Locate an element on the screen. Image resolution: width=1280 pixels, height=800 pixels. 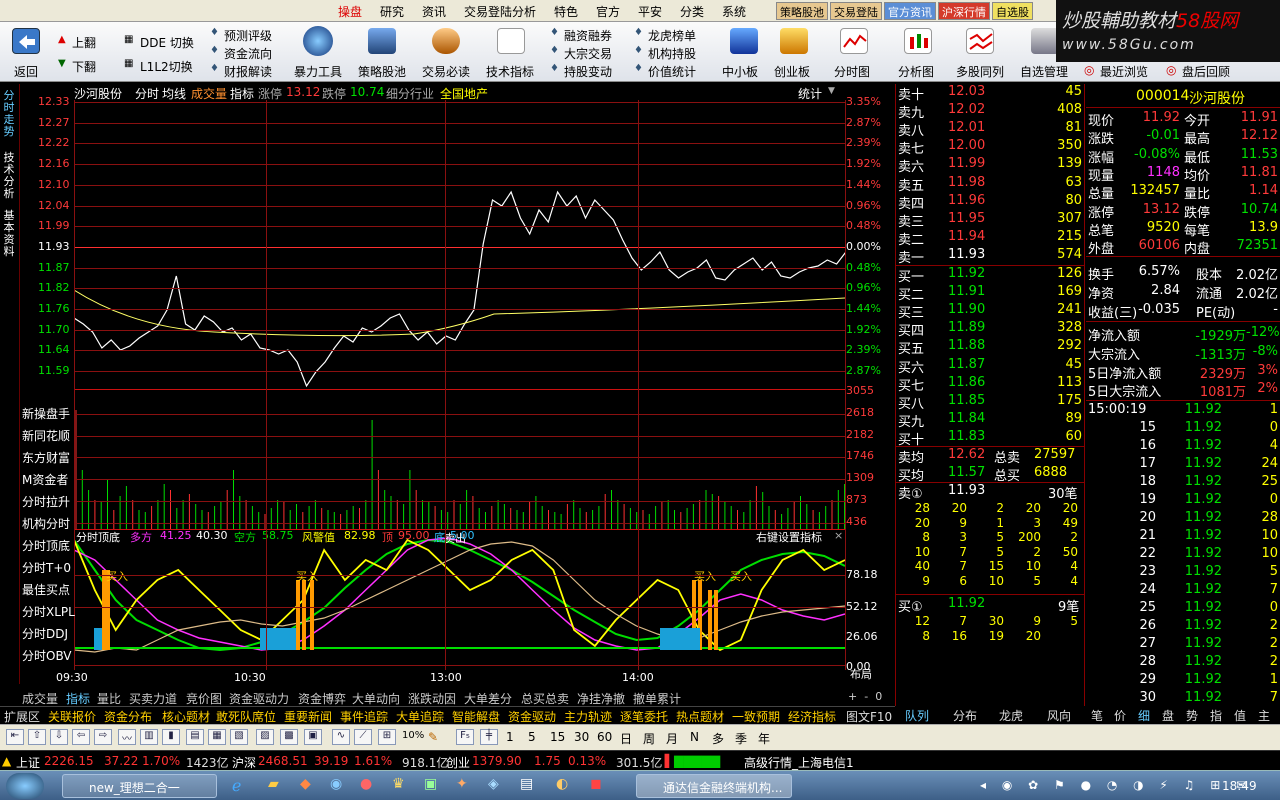
indicator-shortcut: 分时T+0 is located at coordinates (46, 567).